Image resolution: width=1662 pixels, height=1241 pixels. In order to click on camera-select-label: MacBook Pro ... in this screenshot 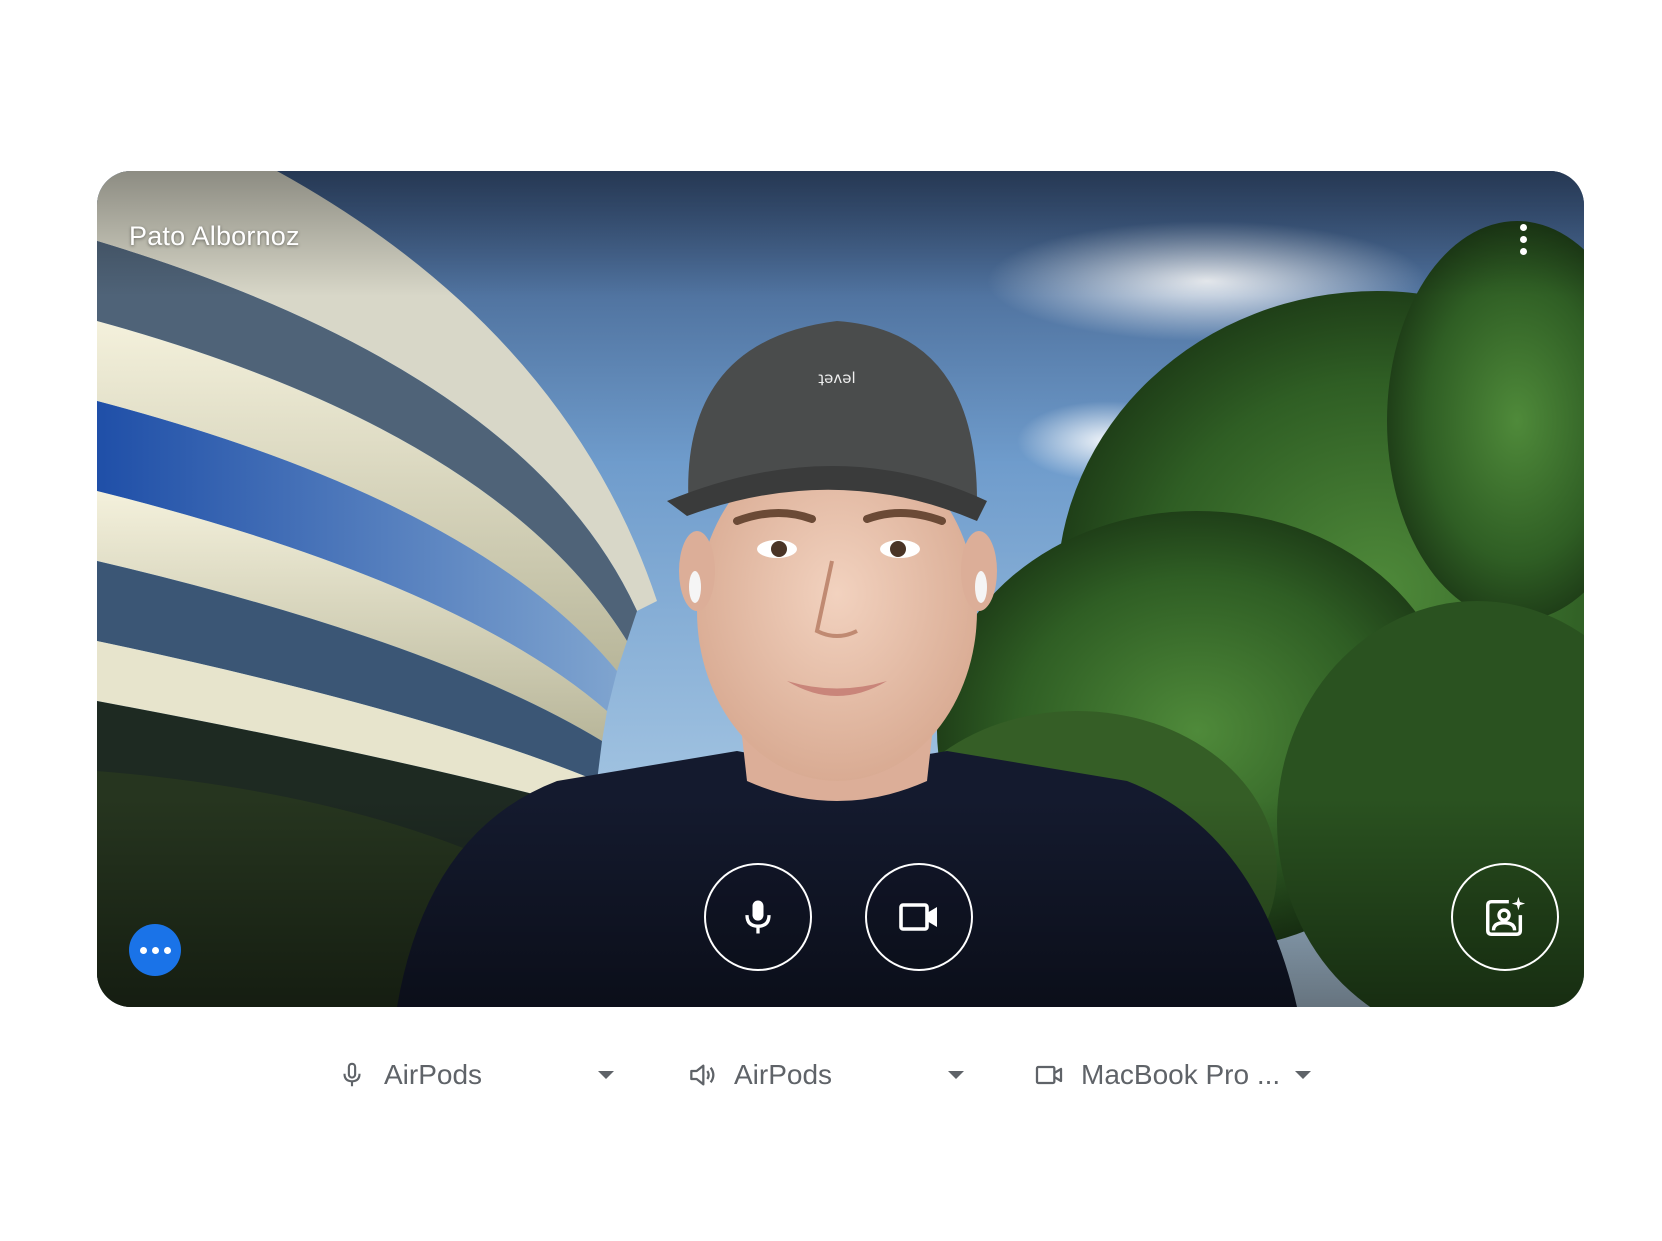, I will do `click(1181, 1074)`.